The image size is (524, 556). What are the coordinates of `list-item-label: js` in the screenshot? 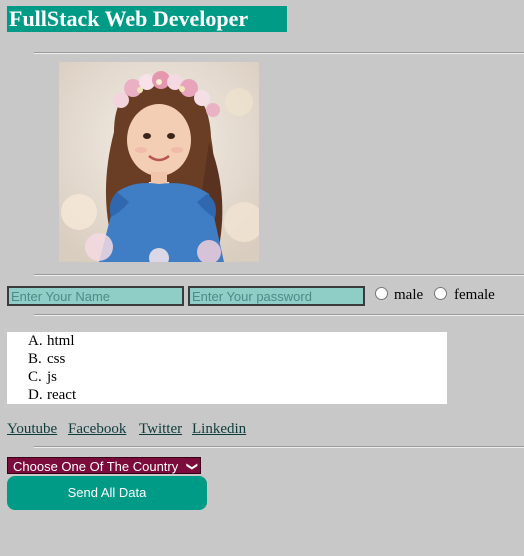 It's located at (52, 377).